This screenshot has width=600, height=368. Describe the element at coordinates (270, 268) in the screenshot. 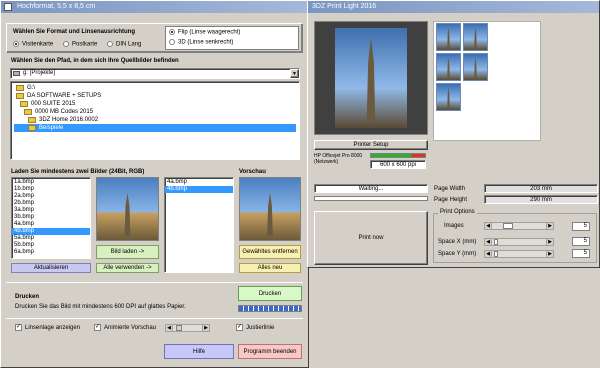

I see `new-all-button: Alles neu` at that location.